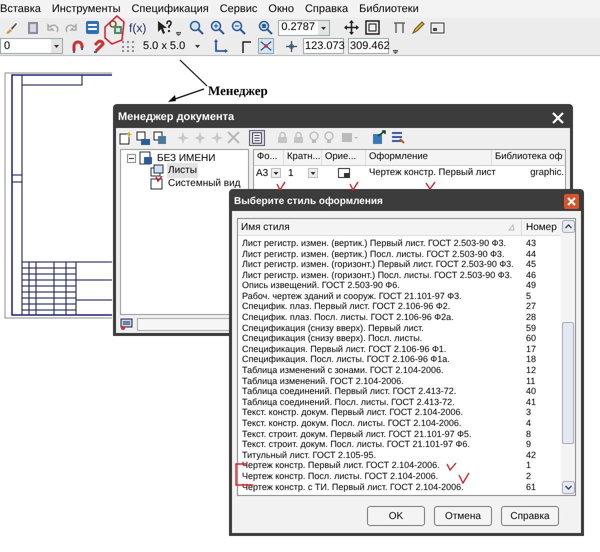 This screenshot has width=600, height=552. What do you see at coordinates (568, 383) in the screenshot?
I see `scroll-thumb` at bounding box center [568, 383].